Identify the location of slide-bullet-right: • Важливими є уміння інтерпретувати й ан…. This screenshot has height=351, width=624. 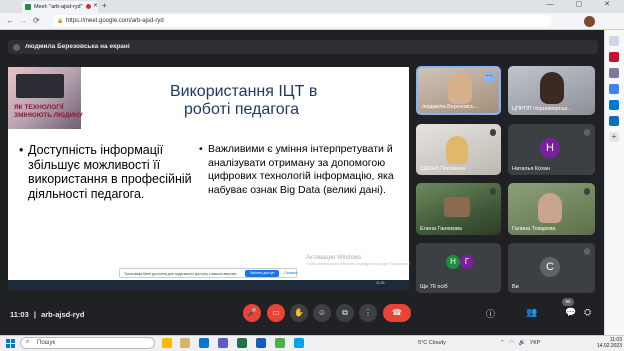
(303, 170).